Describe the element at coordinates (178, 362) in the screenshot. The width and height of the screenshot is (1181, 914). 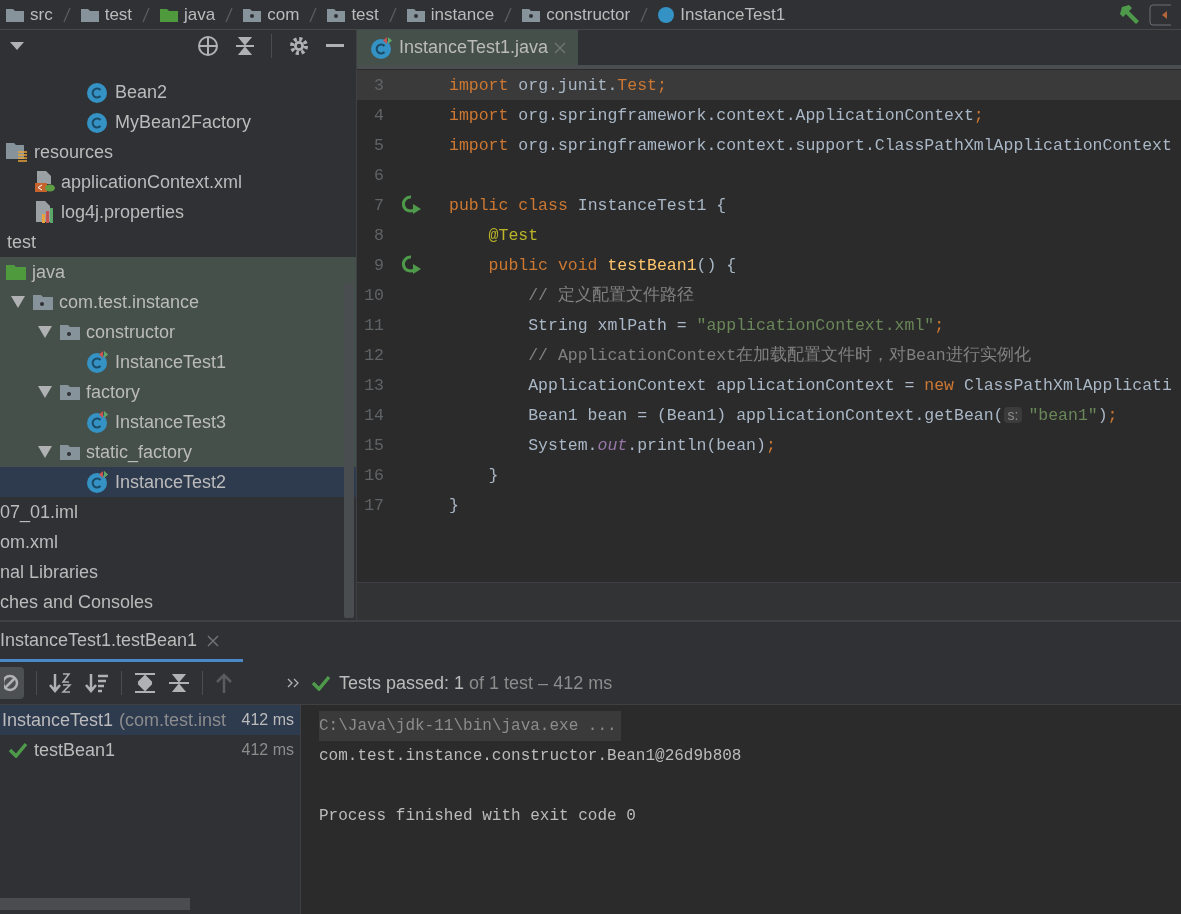
I see `tree-item: InstanceTest1` at that location.